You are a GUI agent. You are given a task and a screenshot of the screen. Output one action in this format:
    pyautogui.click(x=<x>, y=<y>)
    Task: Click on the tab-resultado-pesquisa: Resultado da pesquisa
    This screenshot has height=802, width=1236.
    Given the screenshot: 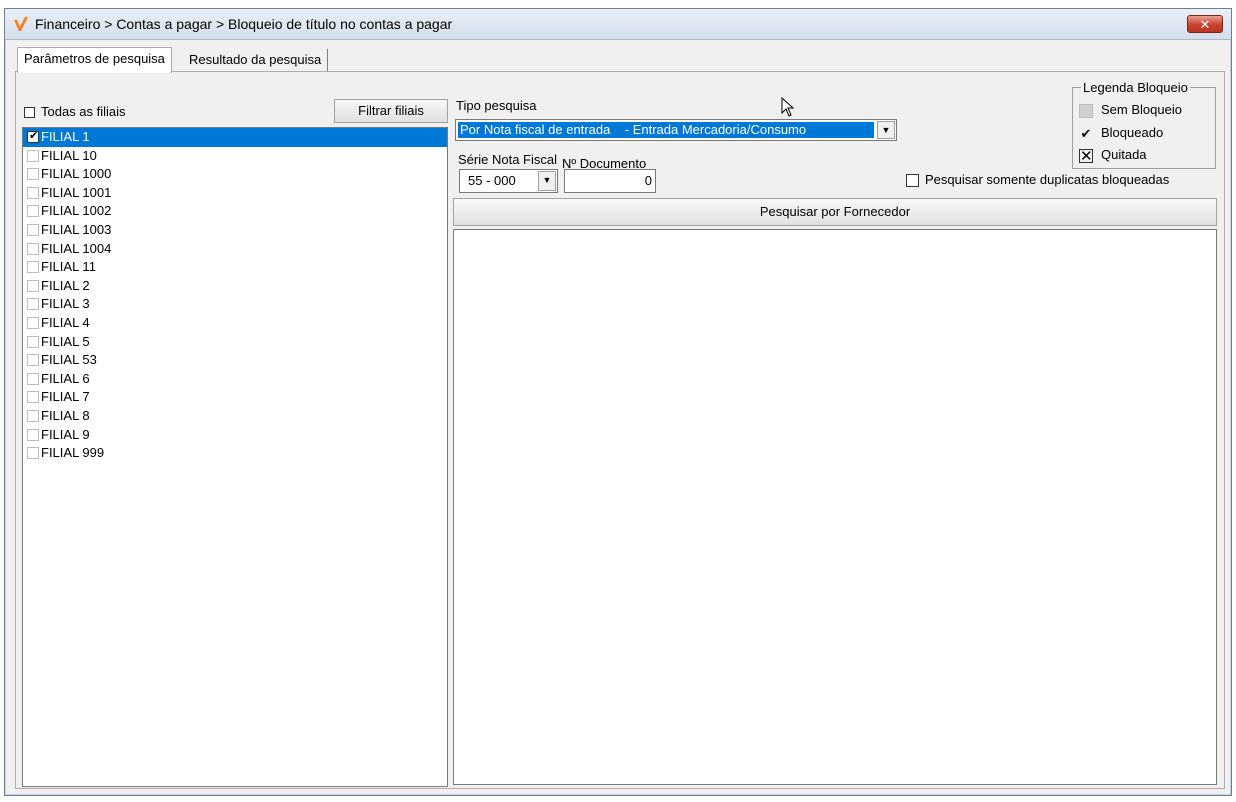 What is the action you would take?
    pyautogui.click(x=256, y=61)
    